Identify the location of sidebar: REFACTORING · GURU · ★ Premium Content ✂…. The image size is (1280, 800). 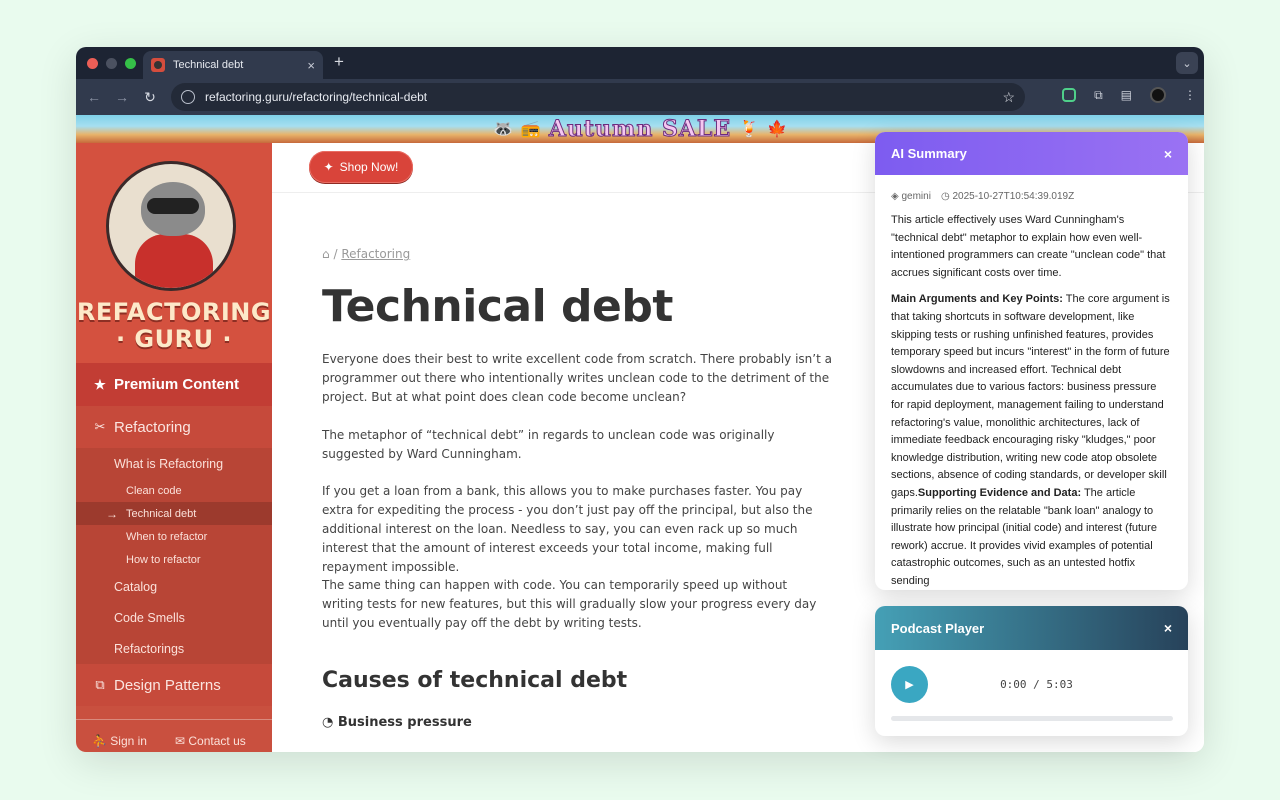
(174, 447).